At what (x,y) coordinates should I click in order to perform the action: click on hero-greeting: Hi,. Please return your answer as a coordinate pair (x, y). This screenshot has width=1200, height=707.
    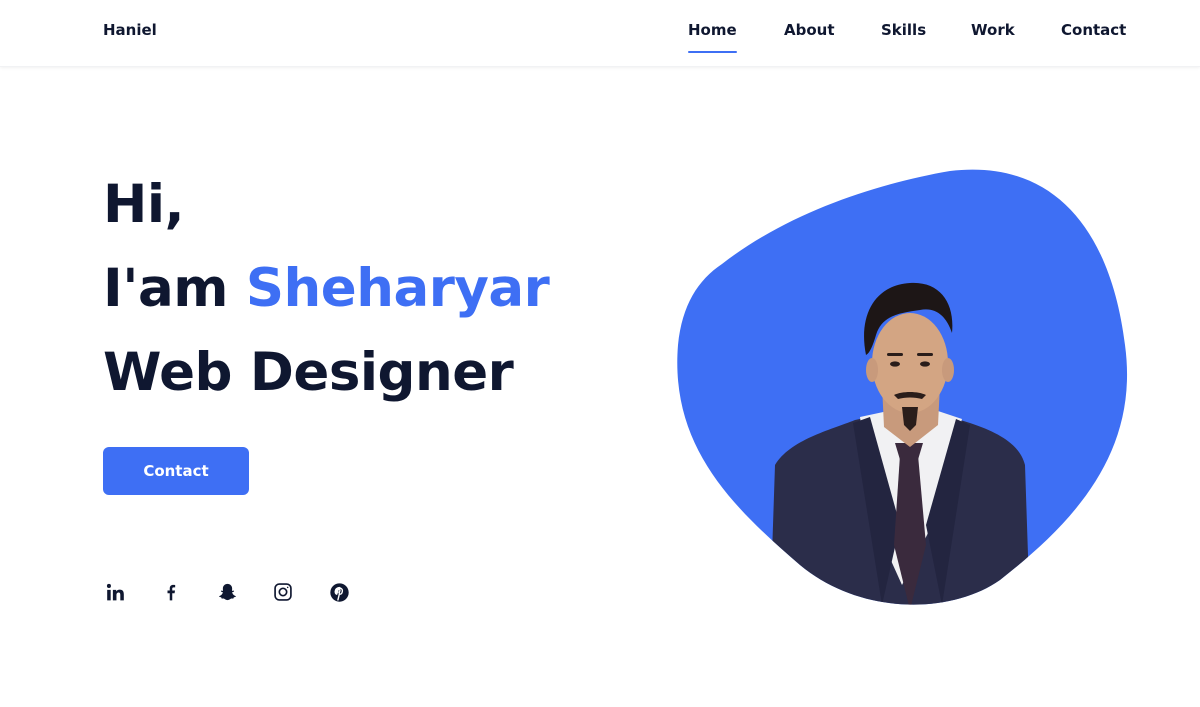
    Looking at the image, I should click on (144, 204).